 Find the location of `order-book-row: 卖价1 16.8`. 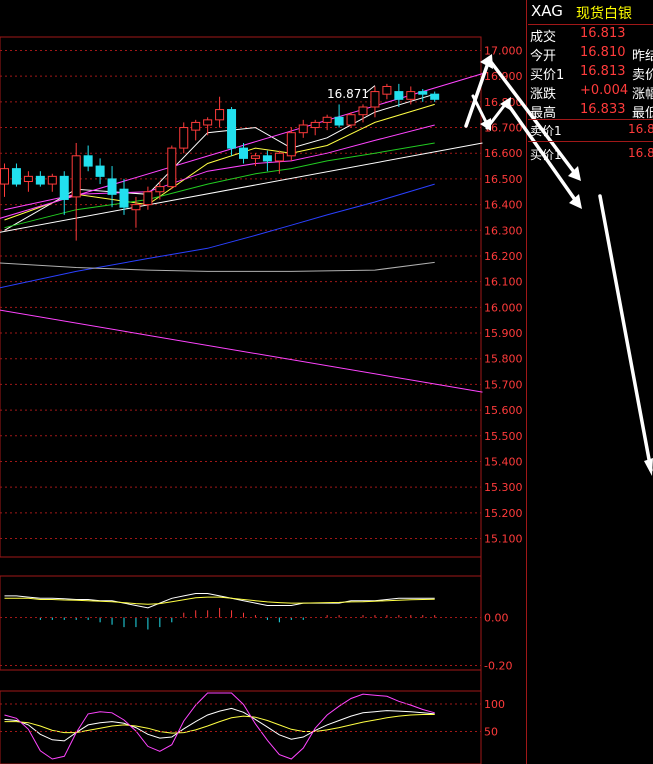

order-book-row: 卖价1 16.8 is located at coordinates (590, 130).